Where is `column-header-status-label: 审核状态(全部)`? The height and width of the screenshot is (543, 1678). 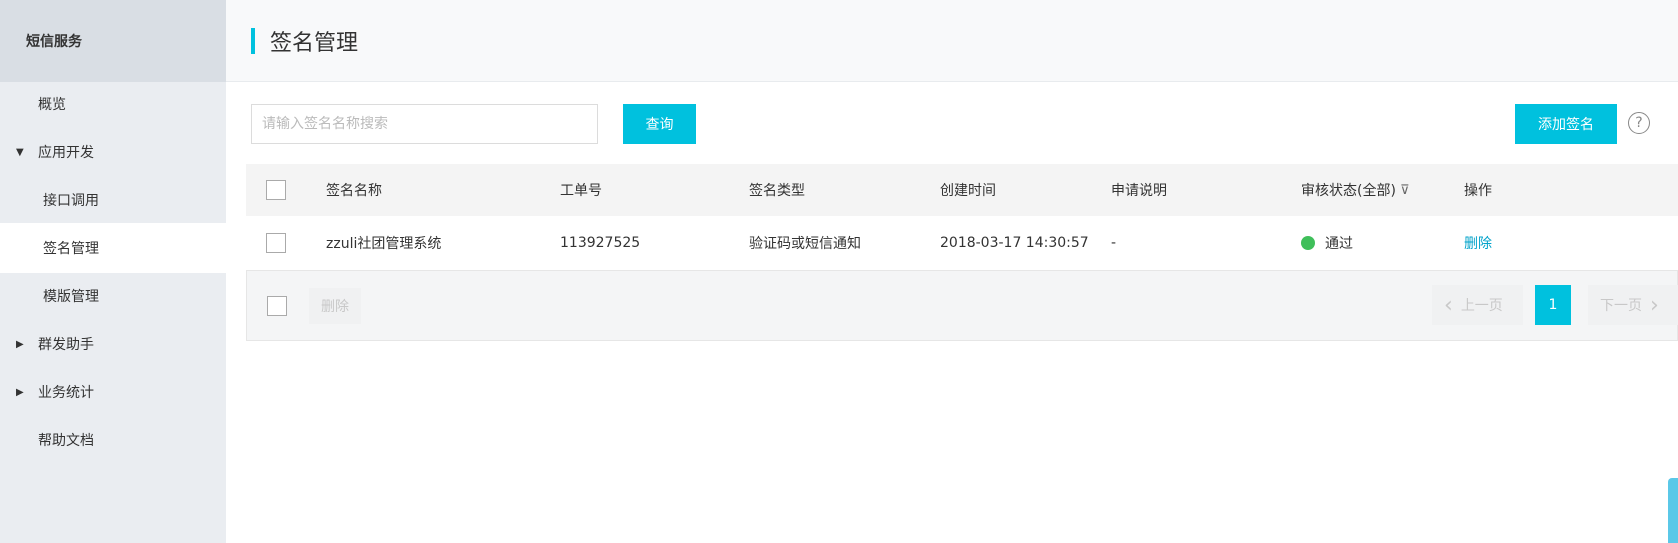
column-header-status-label: 审核状态(全部) is located at coordinates (1348, 191).